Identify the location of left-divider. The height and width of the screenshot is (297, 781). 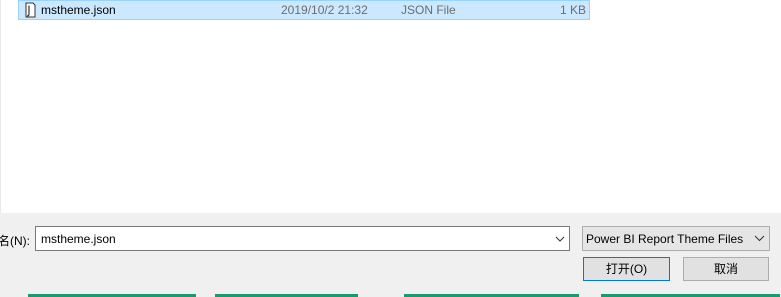
(0, 106).